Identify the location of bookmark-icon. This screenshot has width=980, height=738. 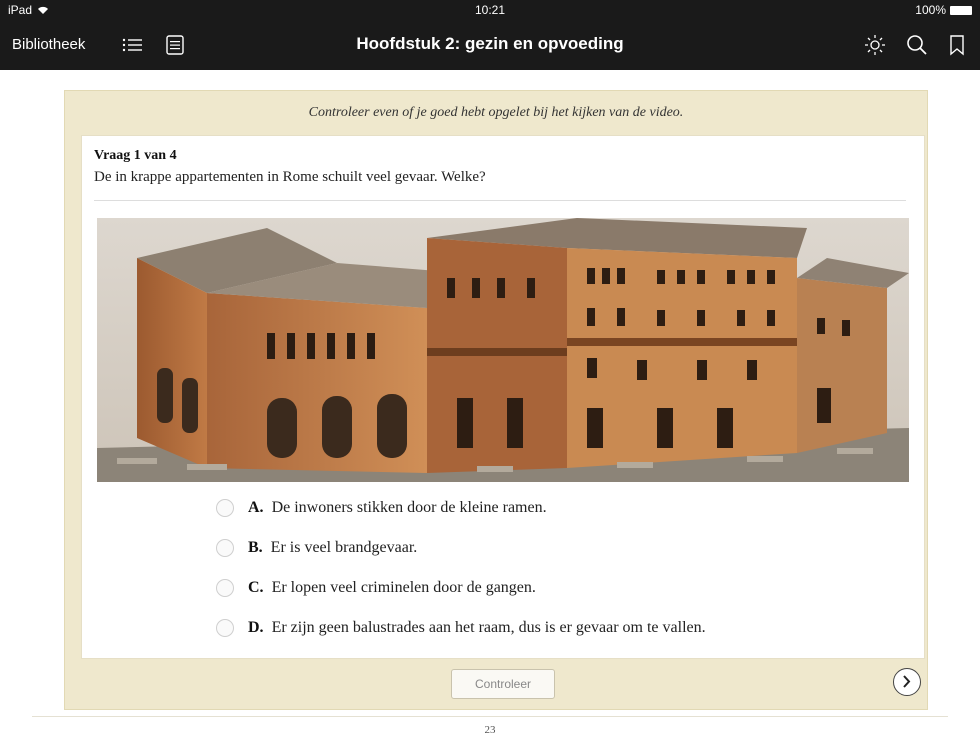
(957, 45).